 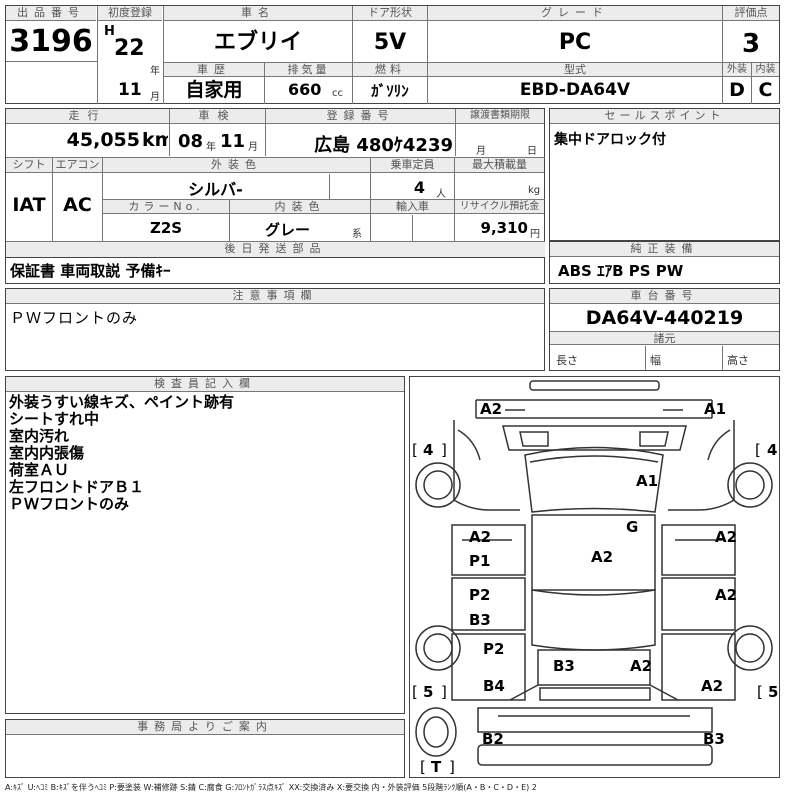 What do you see at coordinates (751, 13) in the screenshot?
I see `score-label: 評価点` at bounding box center [751, 13].